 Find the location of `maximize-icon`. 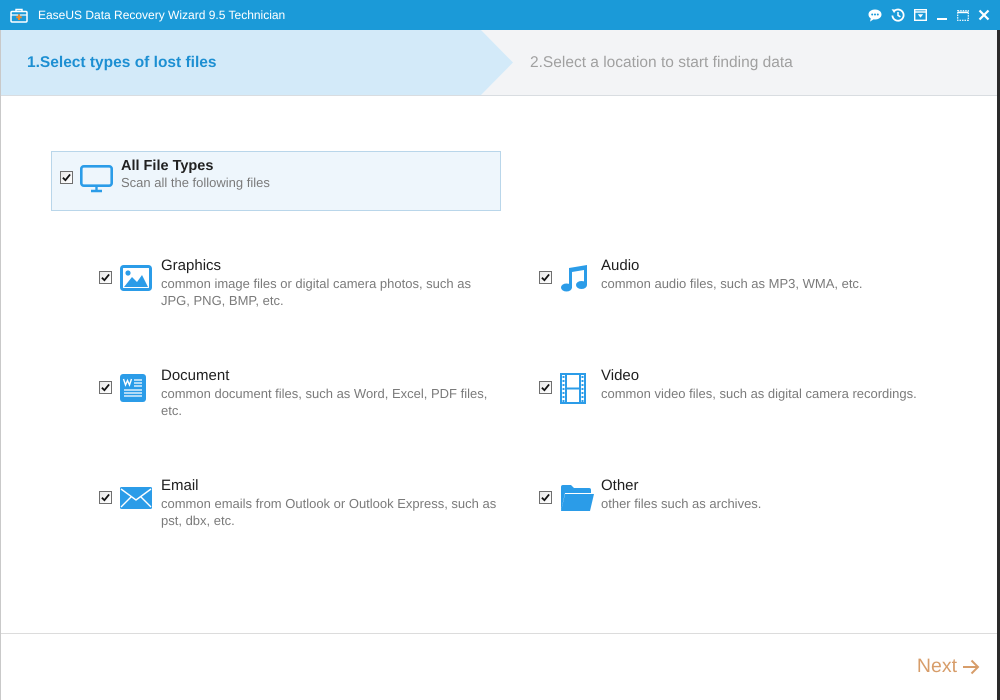

maximize-icon is located at coordinates (963, 15).